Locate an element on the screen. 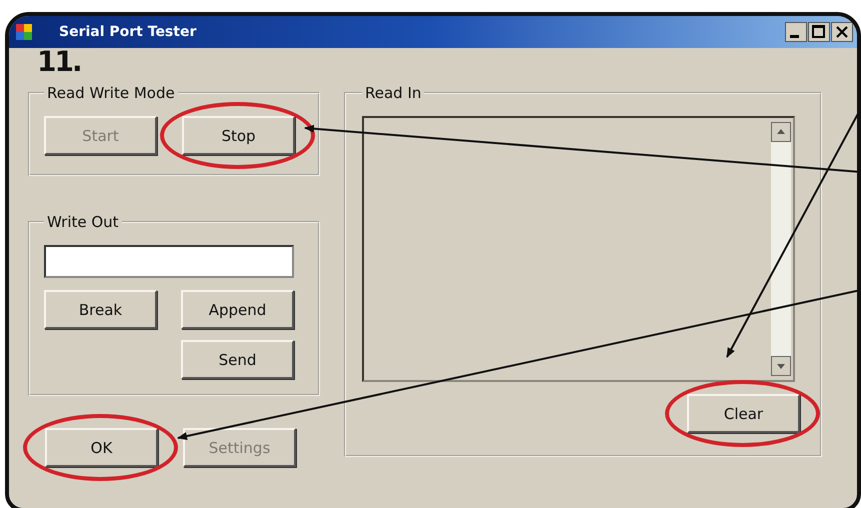 This screenshot has height=508, width=861. dialog-button: OK is located at coordinates (101, 447).